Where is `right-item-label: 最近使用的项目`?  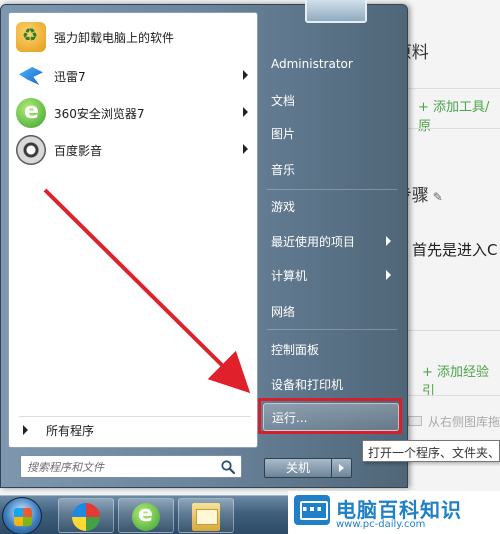 right-item-label: 最近使用的项目 is located at coordinates (313, 241).